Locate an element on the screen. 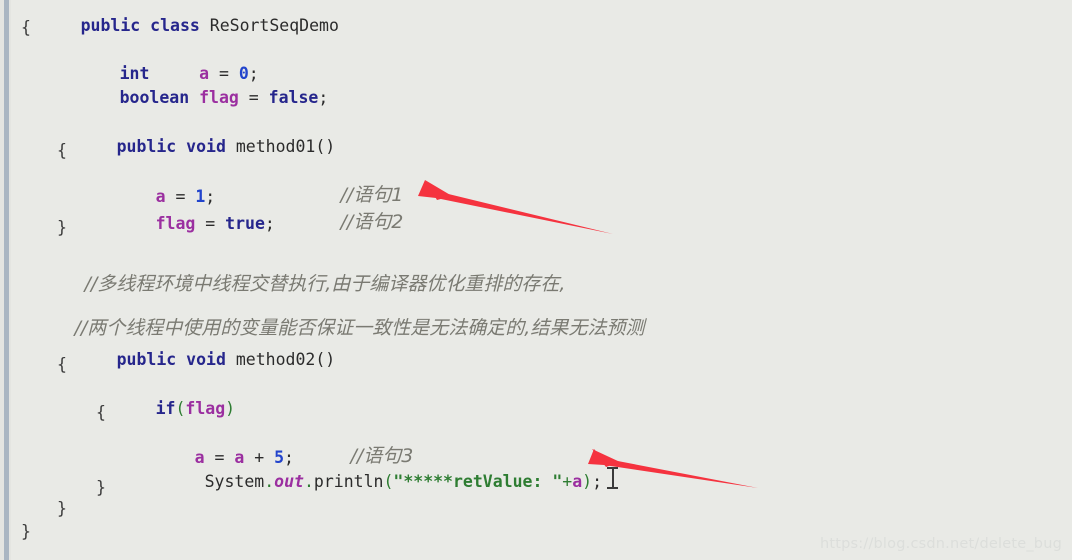  code-line-7-open-brace: { is located at coordinates (62, 150).